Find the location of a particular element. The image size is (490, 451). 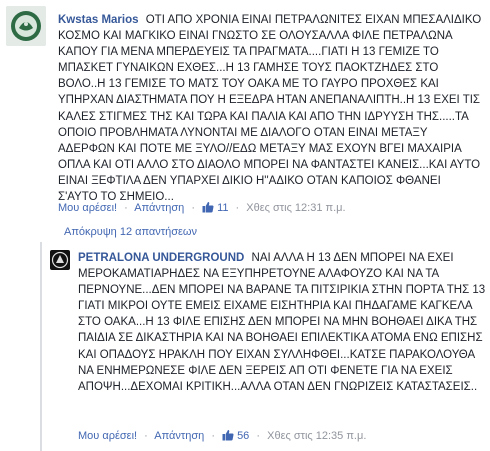

timestamp: Χθες στις 12:35 π.μ. is located at coordinates (316, 436).